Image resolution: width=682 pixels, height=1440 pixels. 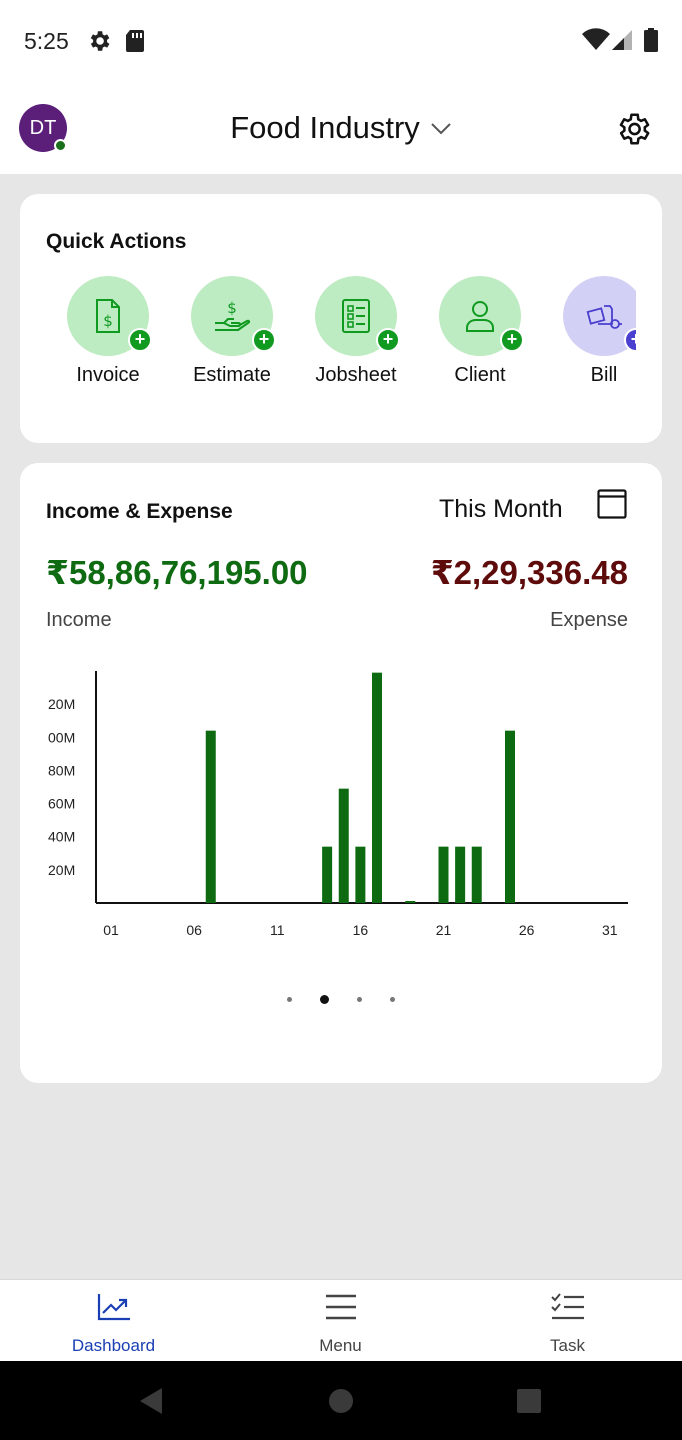 What do you see at coordinates (194, 930) in the screenshot?
I see `x-tick-label: 06` at bounding box center [194, 930].